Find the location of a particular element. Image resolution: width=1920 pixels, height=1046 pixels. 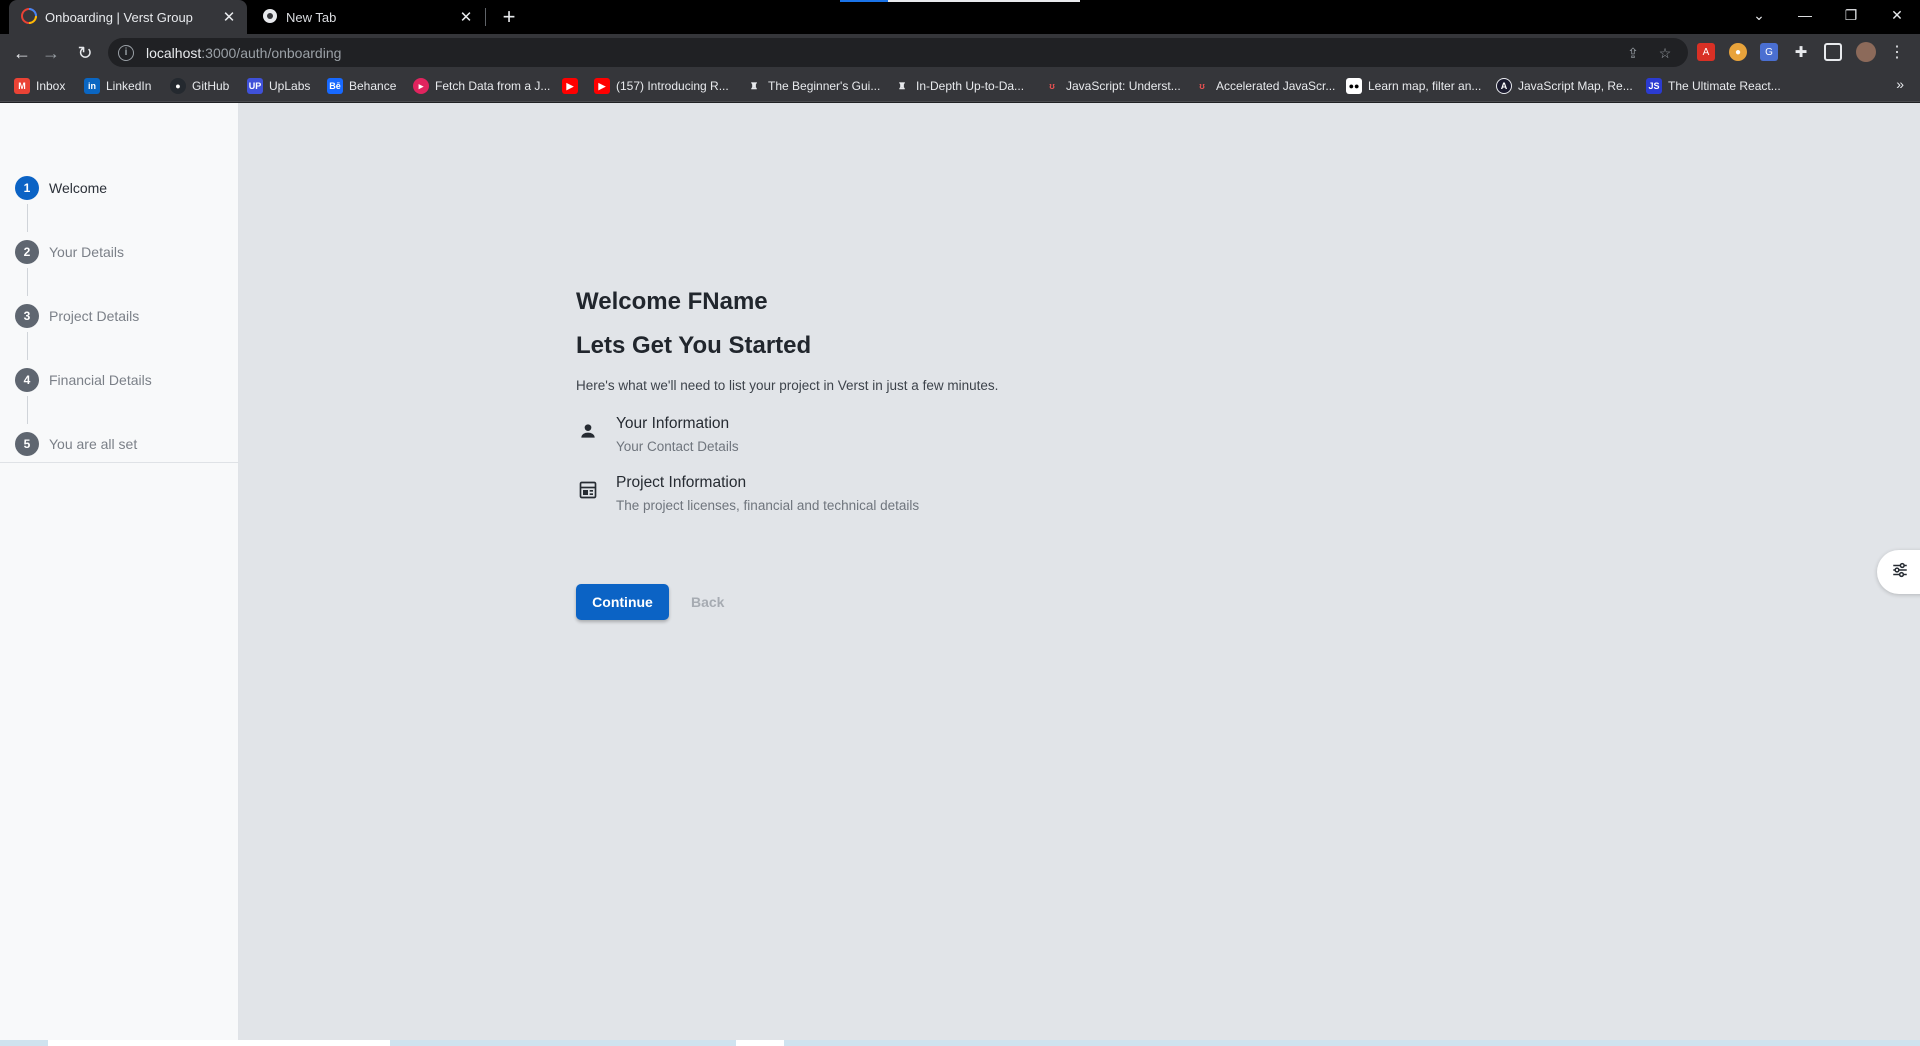

step-label: Financial Details is located at coordinates (100, 380).